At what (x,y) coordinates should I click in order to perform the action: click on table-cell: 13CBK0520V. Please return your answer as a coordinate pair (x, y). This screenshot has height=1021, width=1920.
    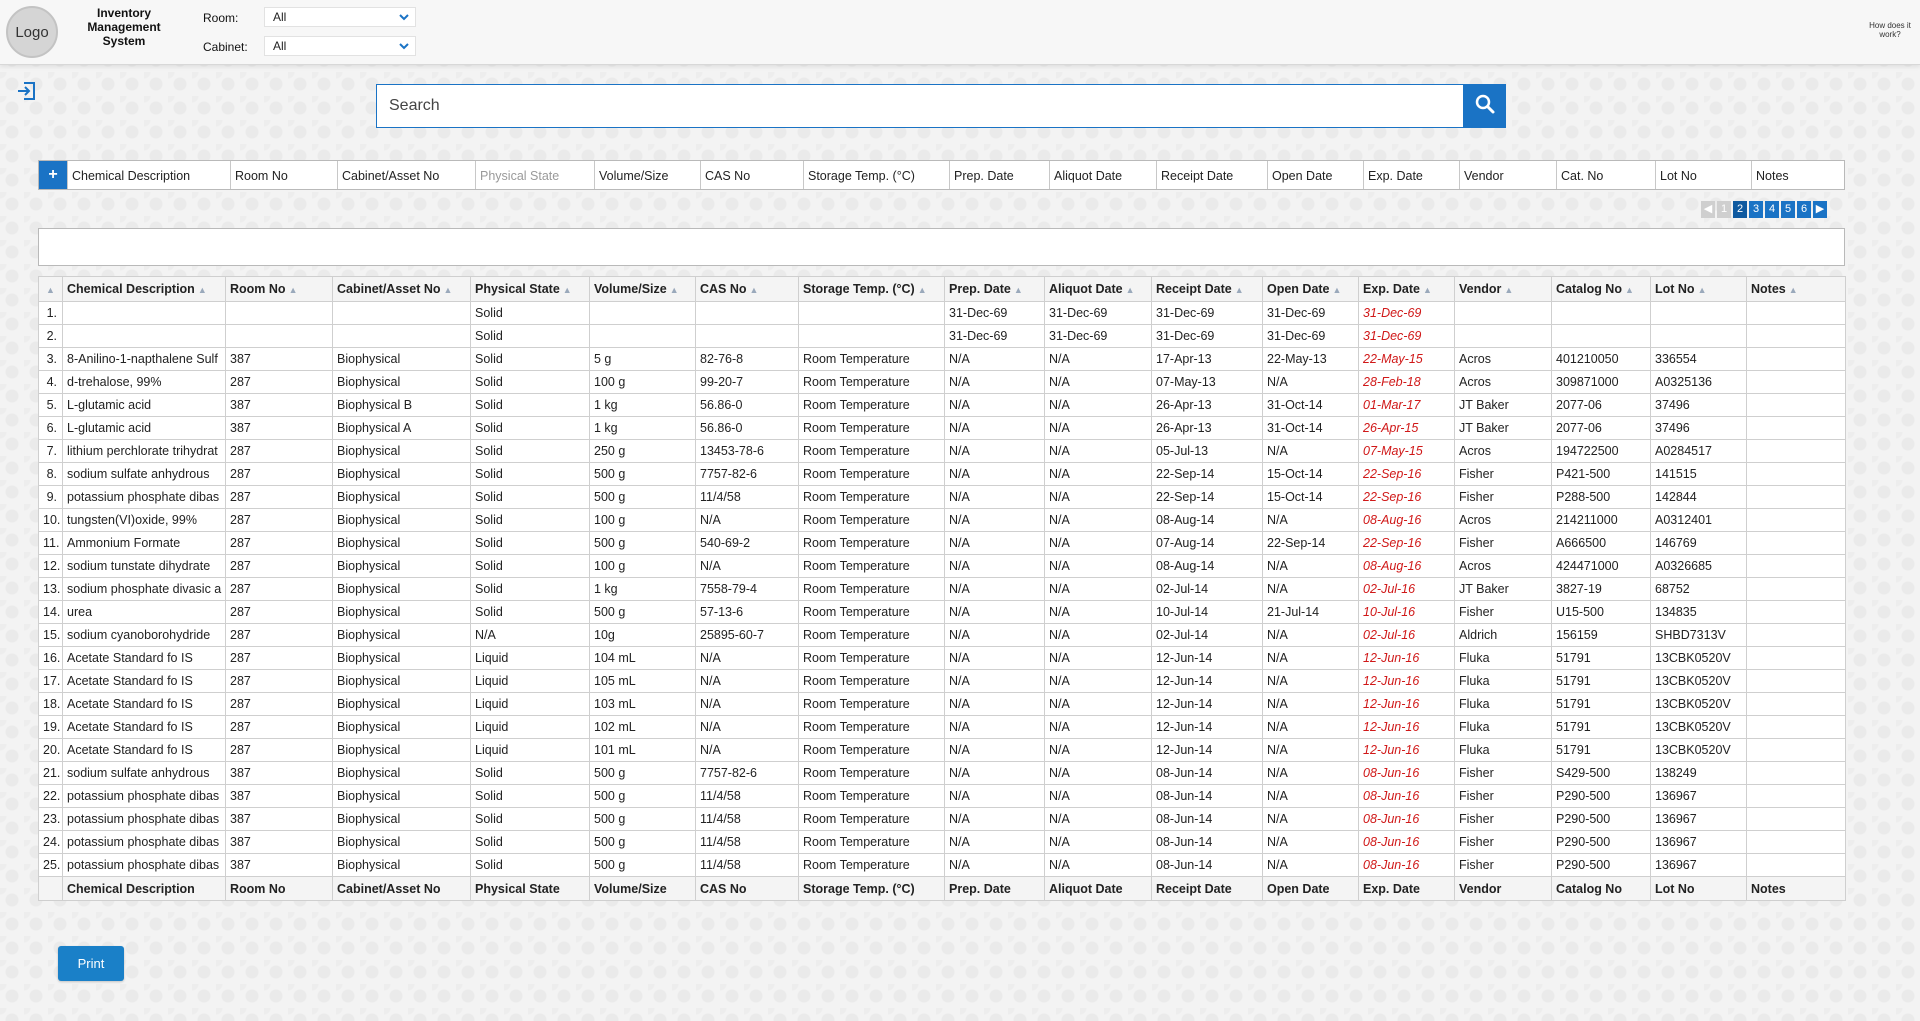
    Looking at the image, I should click on (1698, 750).